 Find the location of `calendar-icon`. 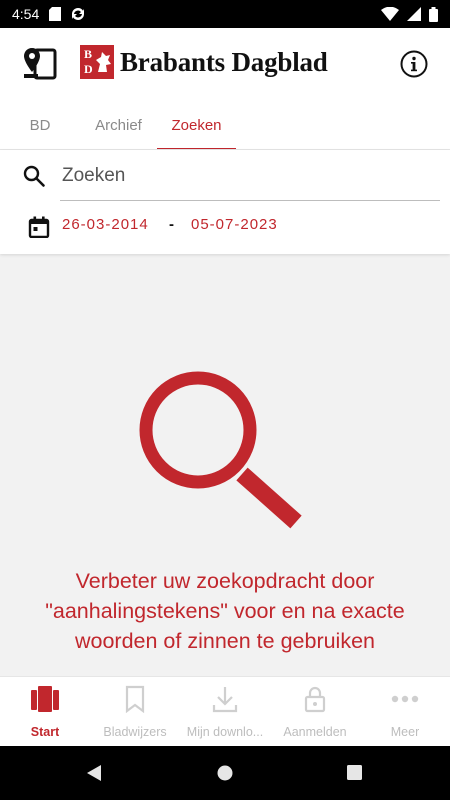

calendar-icon is located at coordinates (39, 227).